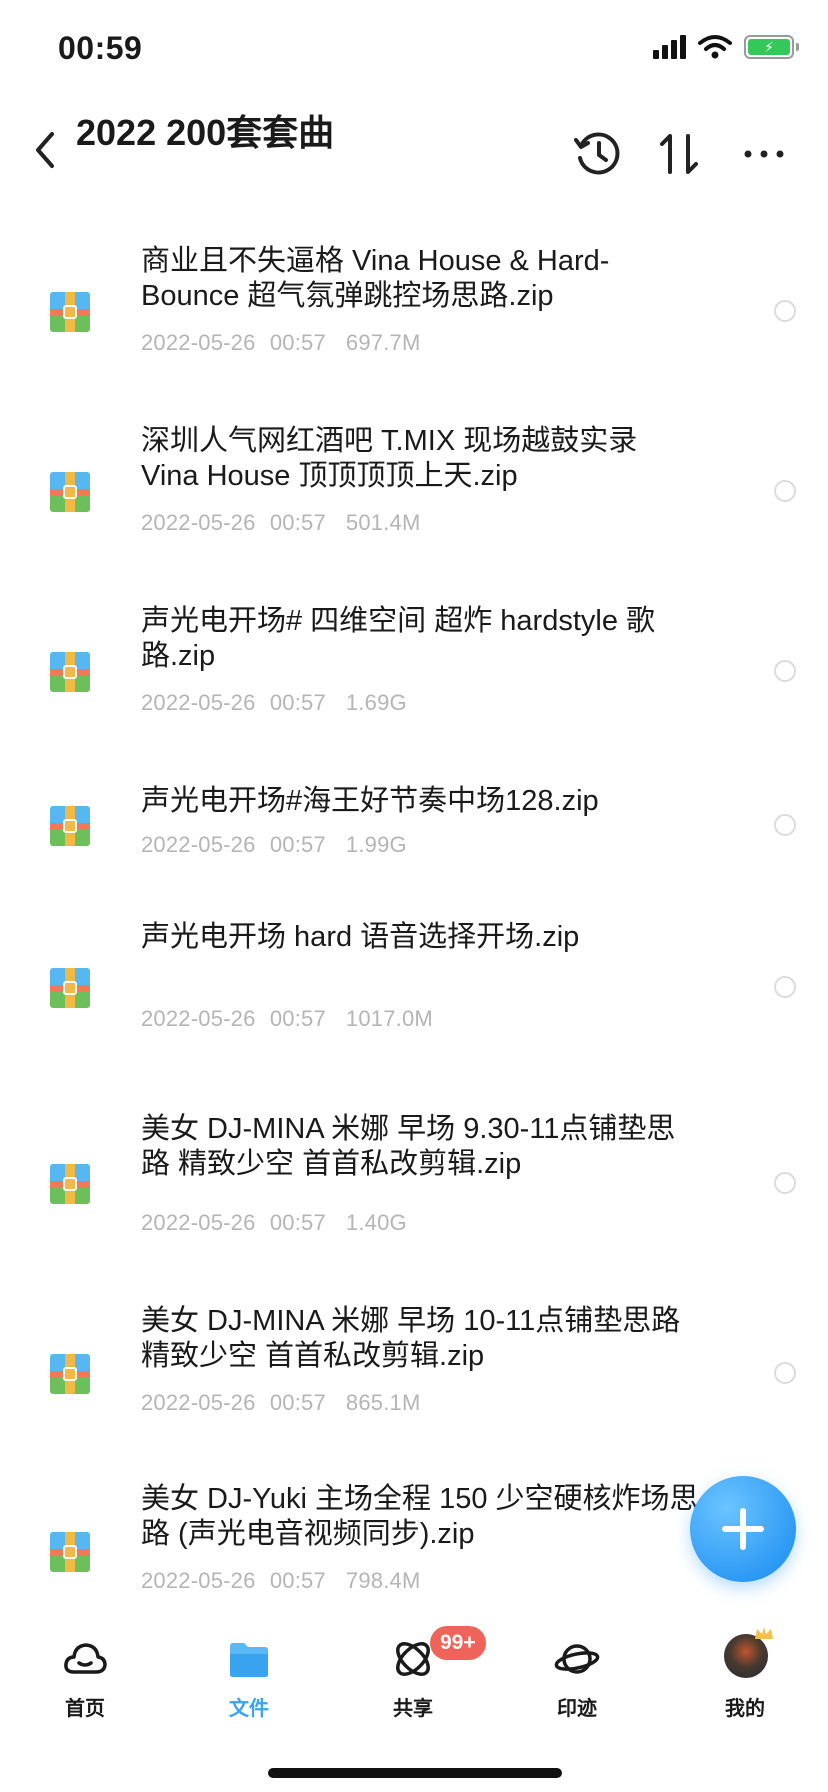 The width and height of the screenshot is (828, 1792). I want to click on file-meta: 2022-05-26 00:57 697.7M, so click(281, 343).